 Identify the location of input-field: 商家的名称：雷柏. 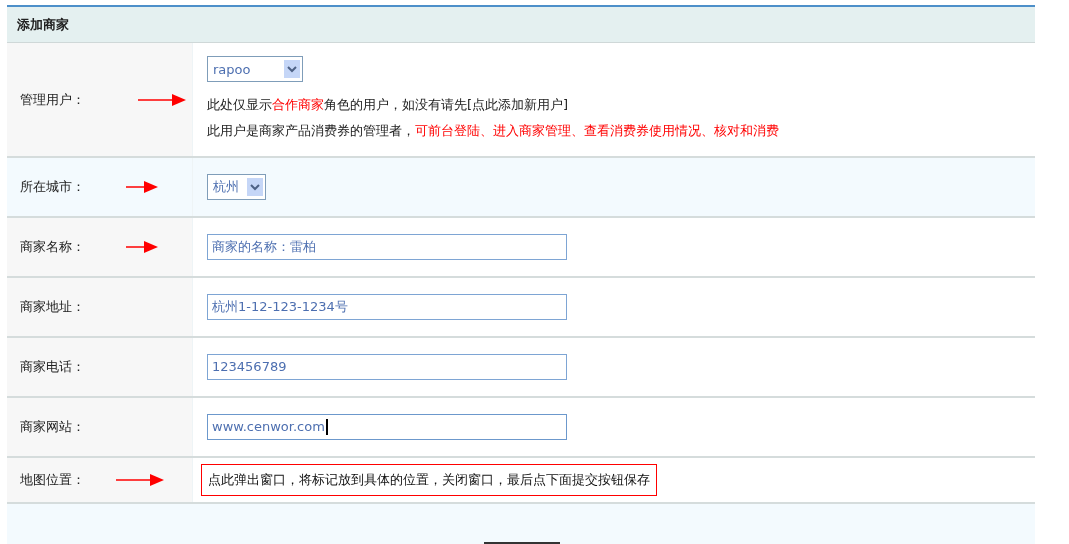
(387, 247).